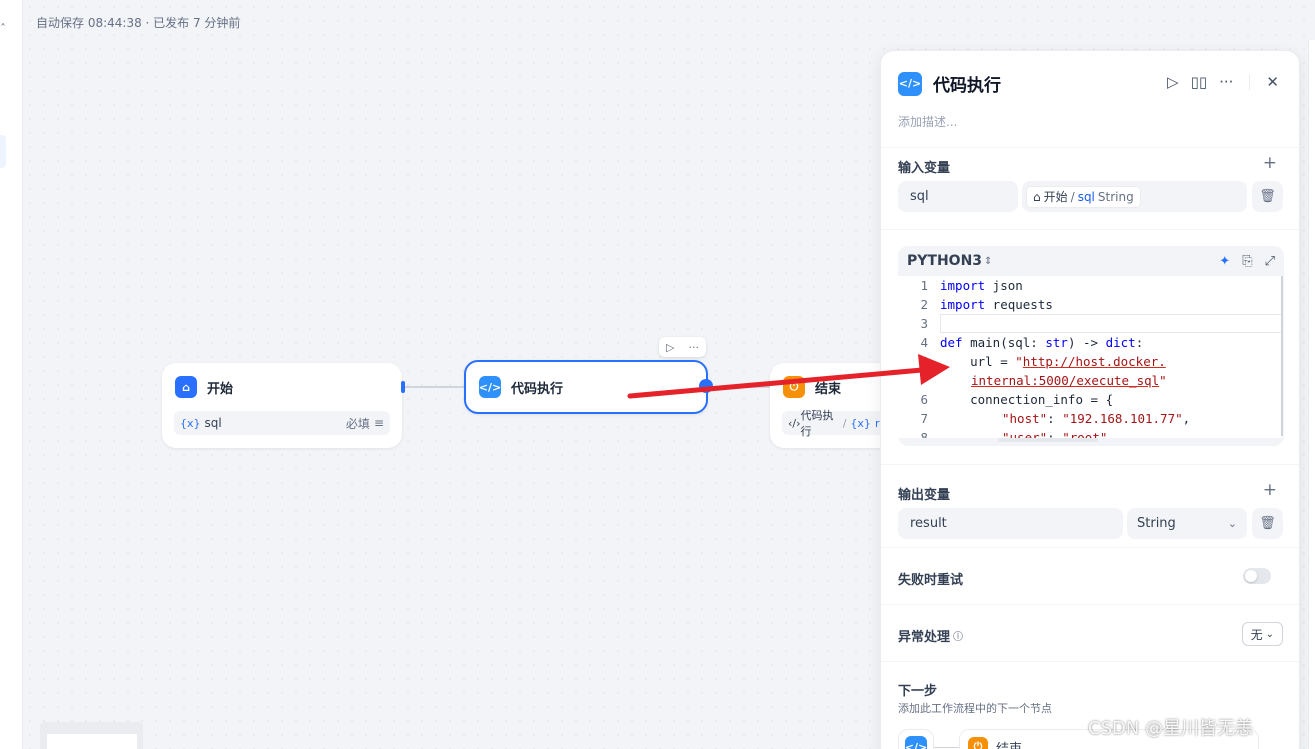 This screenshot has height=749, width=1315. Describe the element at coordinates (788, 376) in the screenshot. I see `annotation-arrow-icon` at that location.